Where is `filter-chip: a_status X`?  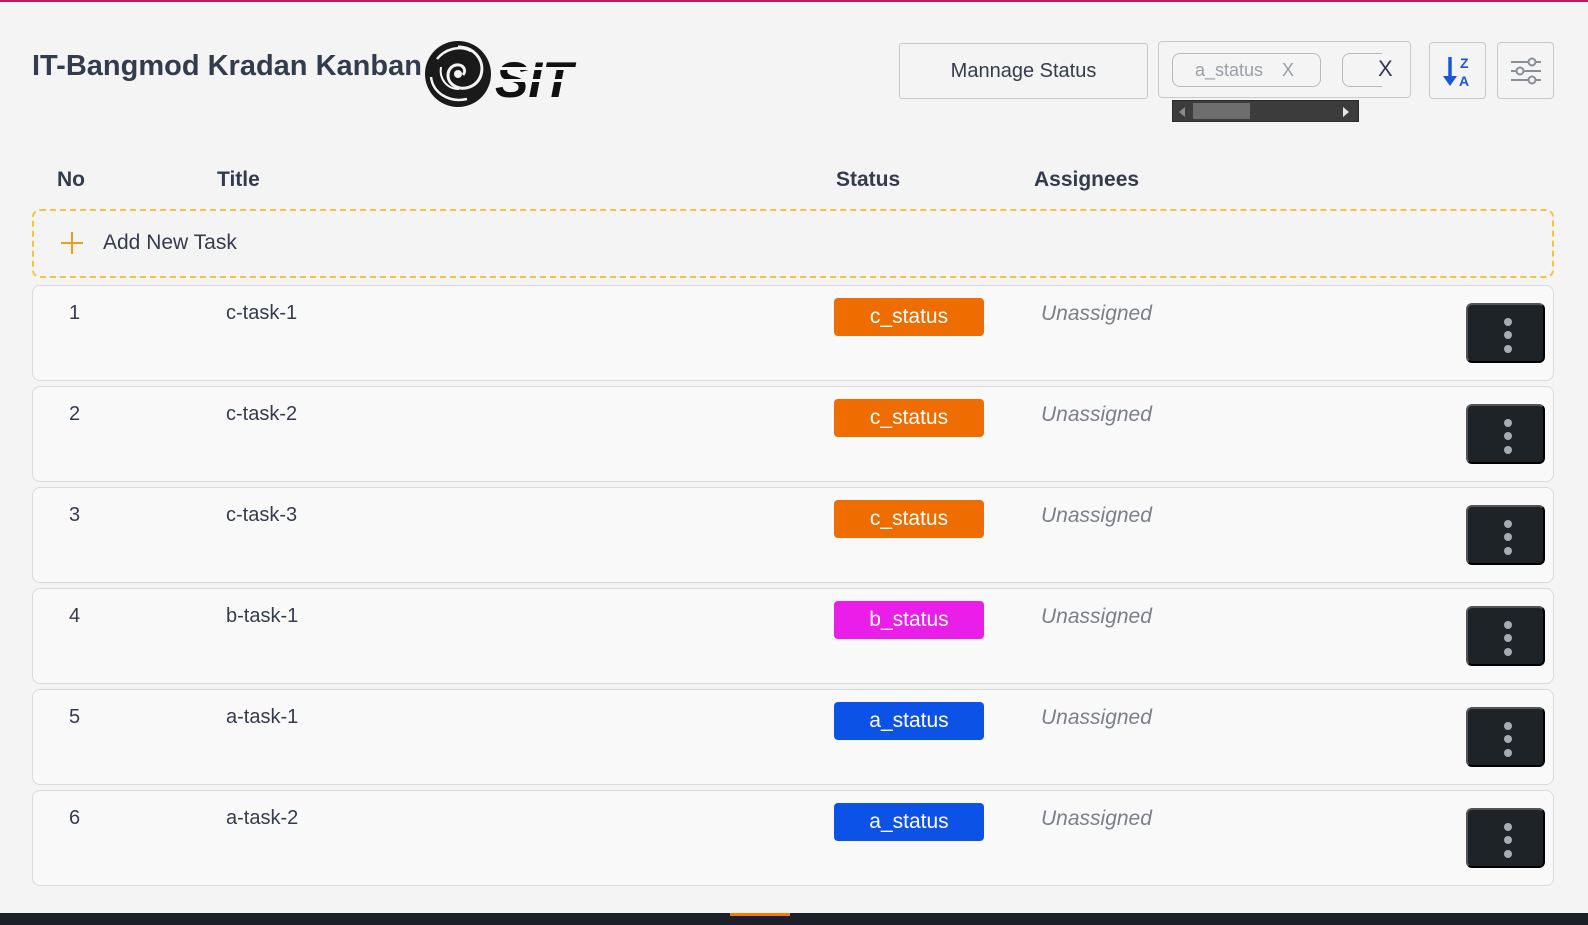 filter-chip: a_status X is located at coordinates (1246, 70).